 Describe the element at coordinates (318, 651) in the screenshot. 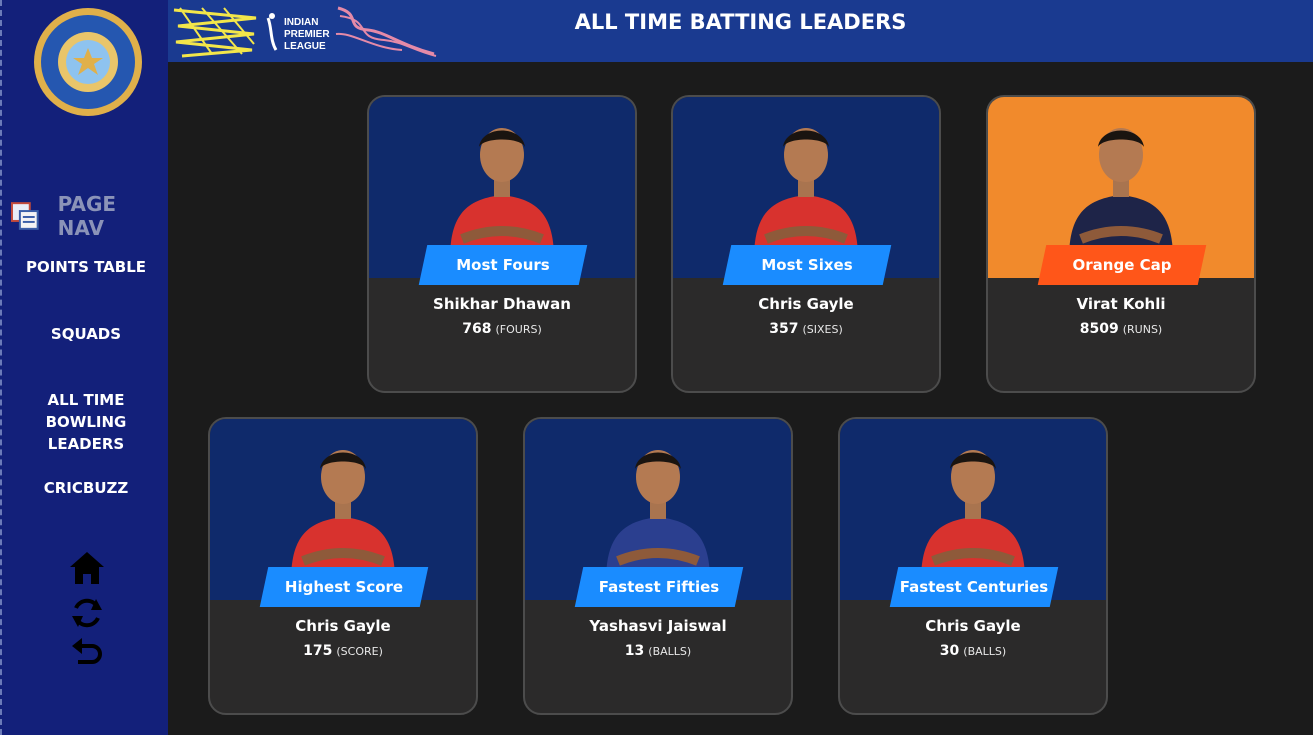

I see `stat-value: 175` at that location.